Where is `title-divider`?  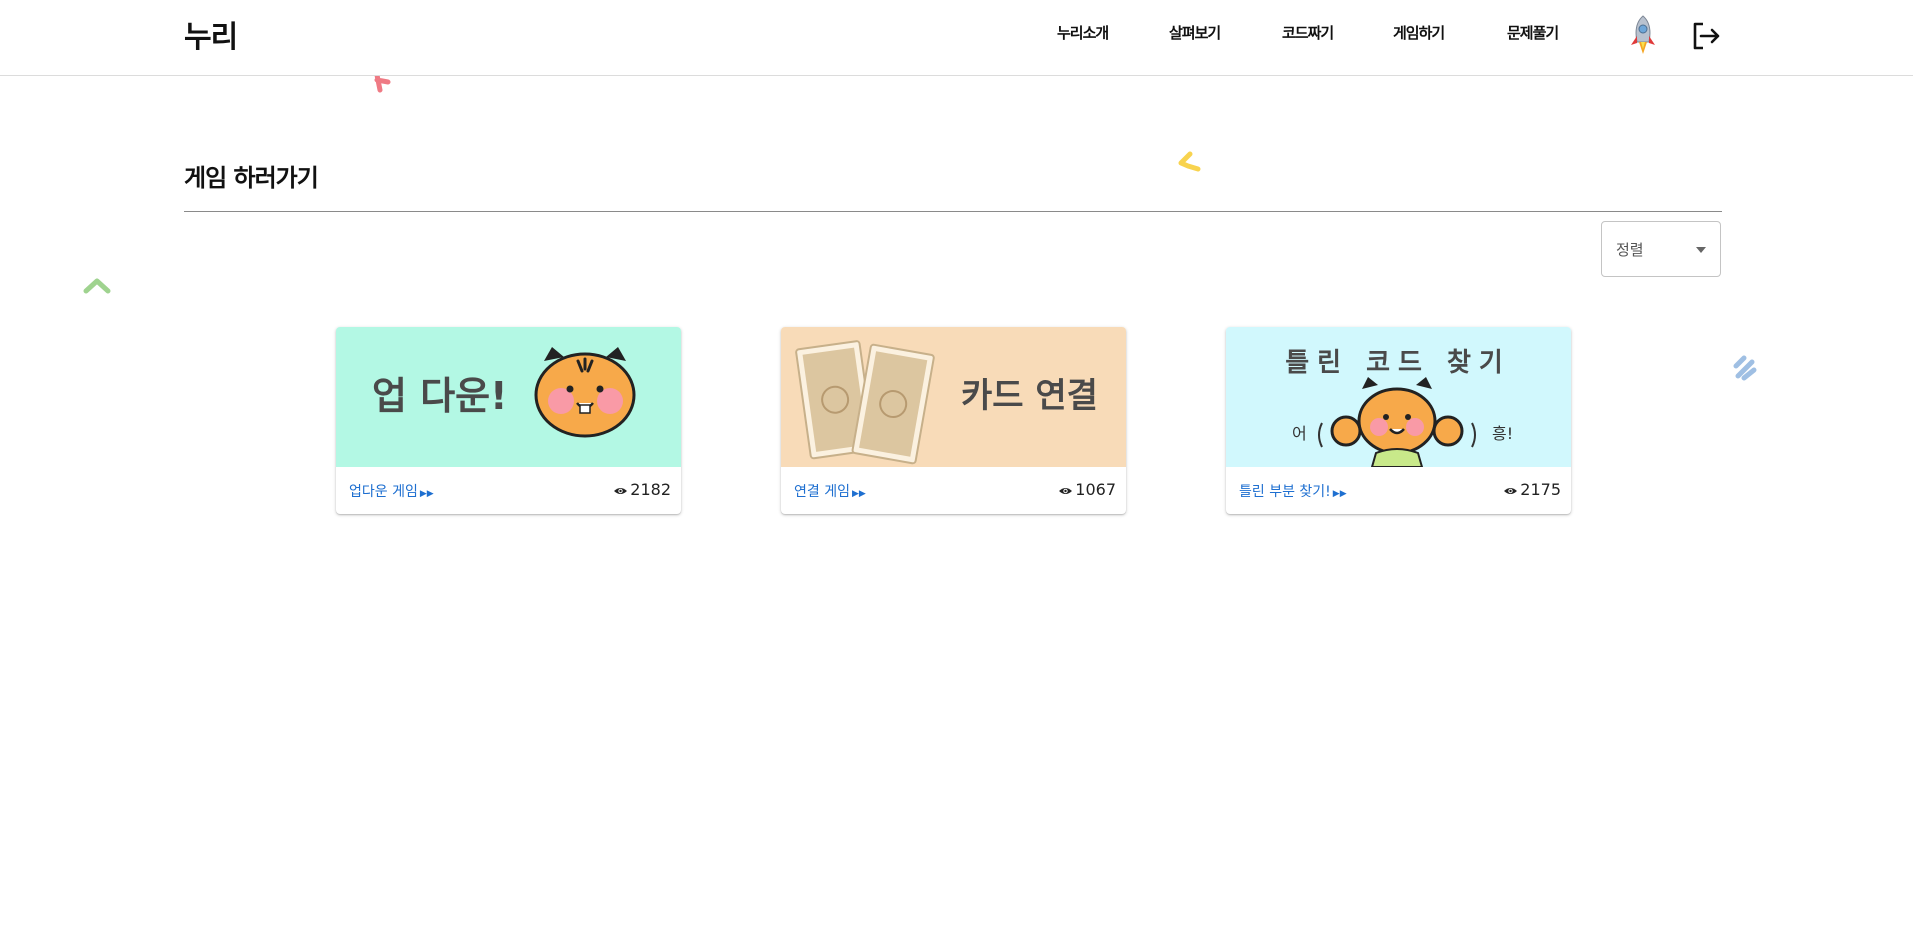
title-divider is located at coordinates (953, 211).